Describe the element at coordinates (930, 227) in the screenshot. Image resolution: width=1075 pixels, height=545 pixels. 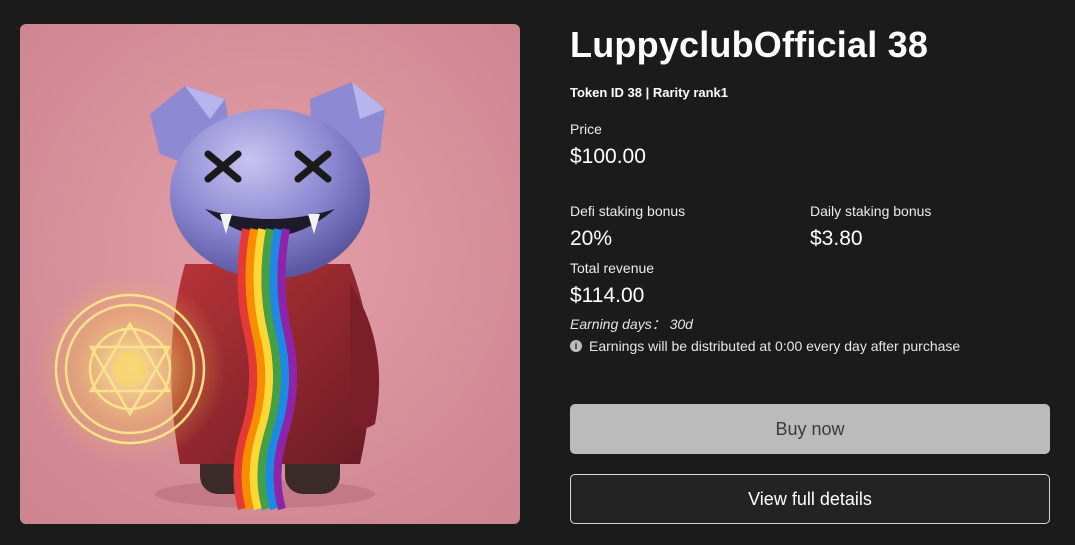
I see `daily-staking-section: Daily staking bonus $3.80` at that location.